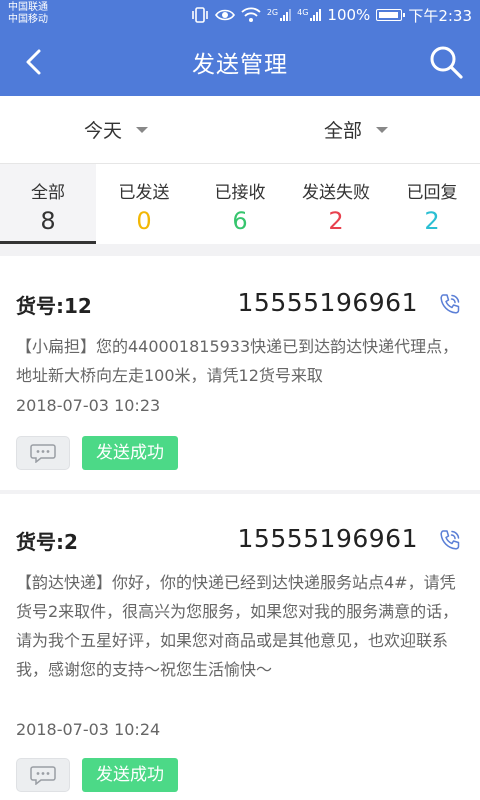 This screenshot has height=800, width=480. I want to click on signal-1: 2G, so click(279, 14).